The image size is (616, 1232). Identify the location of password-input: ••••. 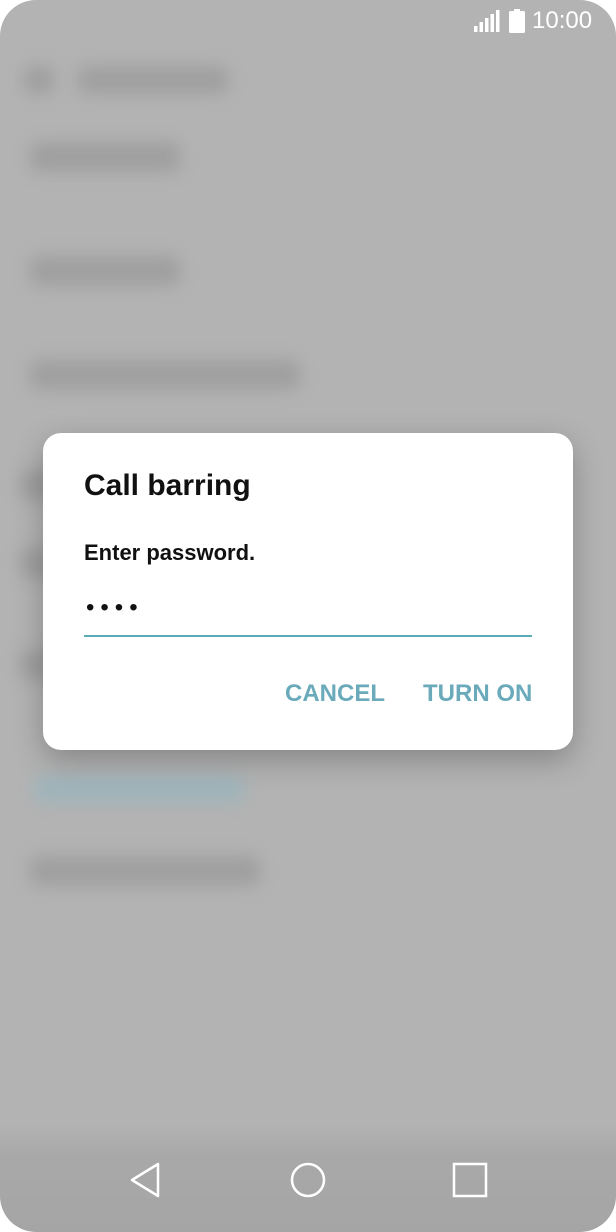
(308, 611).